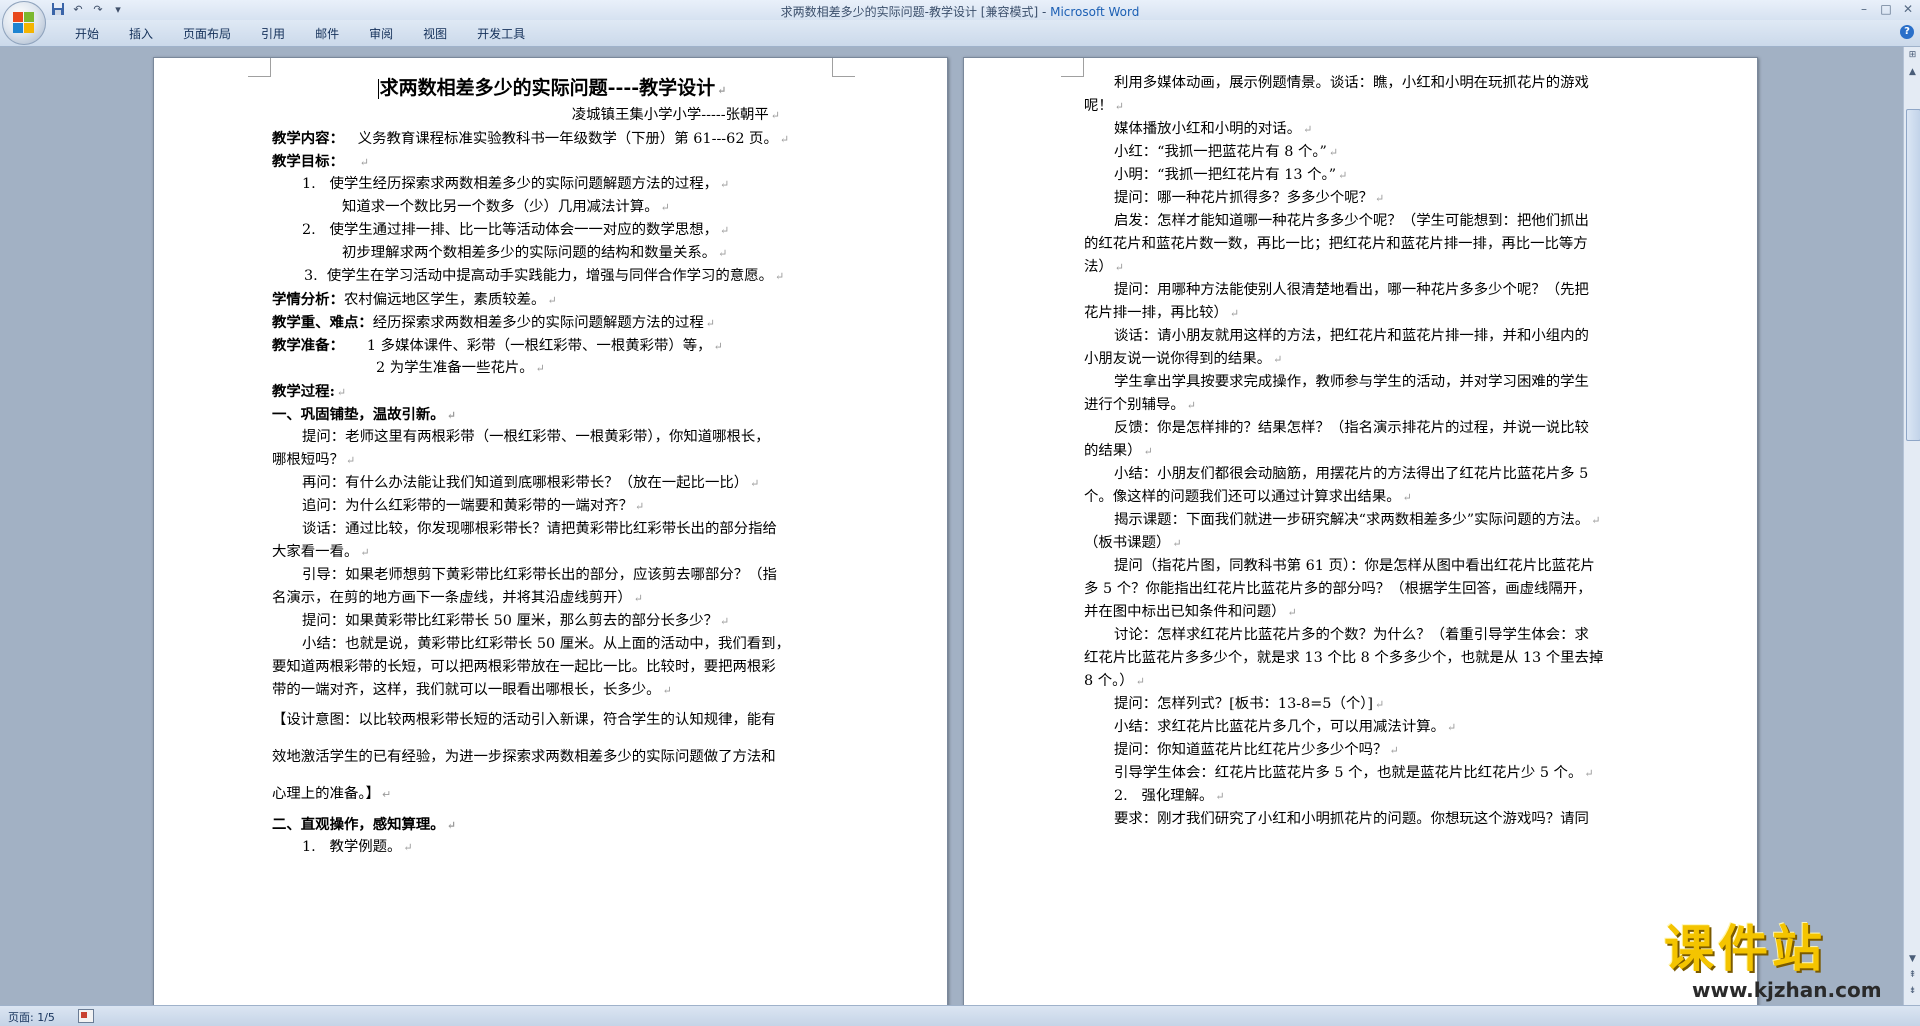 The width and height of the screenshot is (1920, 1026). I want to click on office-button-icon, so click(24, 23).